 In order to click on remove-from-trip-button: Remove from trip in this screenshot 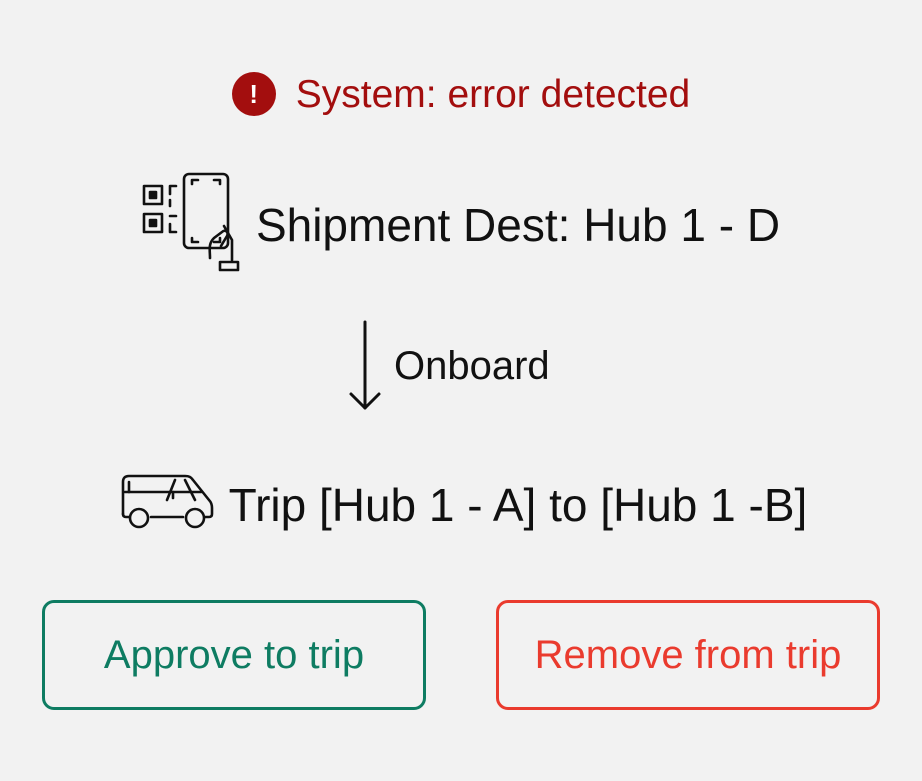, I will do `click(688, 655)`.